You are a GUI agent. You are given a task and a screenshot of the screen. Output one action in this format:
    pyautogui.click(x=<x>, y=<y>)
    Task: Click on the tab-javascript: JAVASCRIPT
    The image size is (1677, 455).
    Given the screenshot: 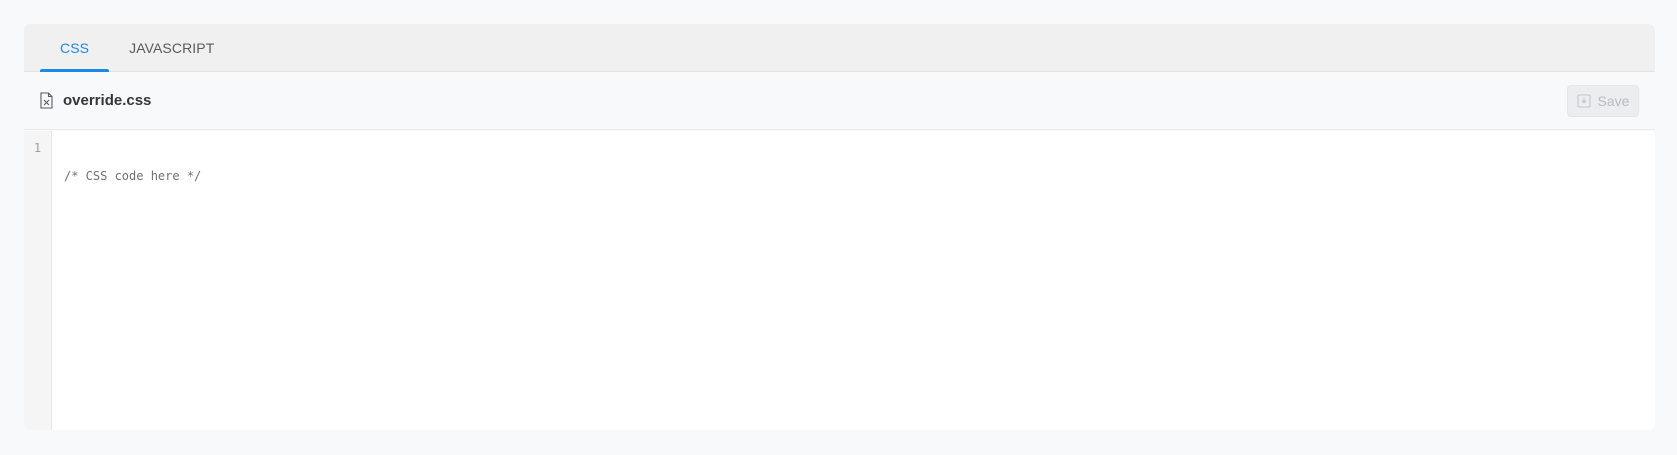 What is the action you would take?
    pyautogui.click(x=171, y=47)
    